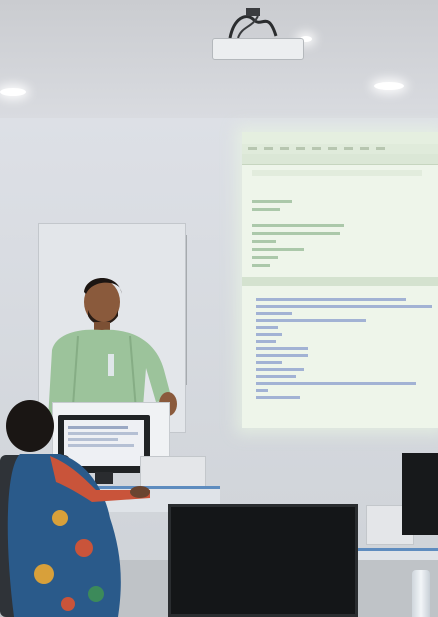 Image resolution: width=438 pixels, height=617 pixels. Describe the element at coordinates (78, 508) in the screenshot. I see `student` at that location.